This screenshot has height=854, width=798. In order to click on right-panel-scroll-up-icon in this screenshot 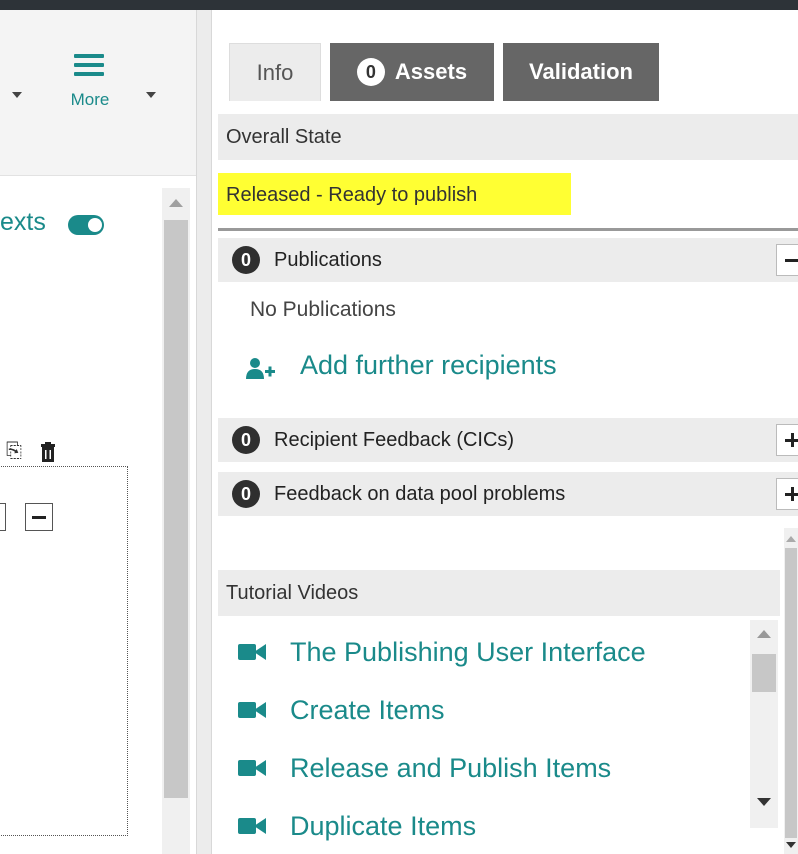, I will do `click(791, 539)`.